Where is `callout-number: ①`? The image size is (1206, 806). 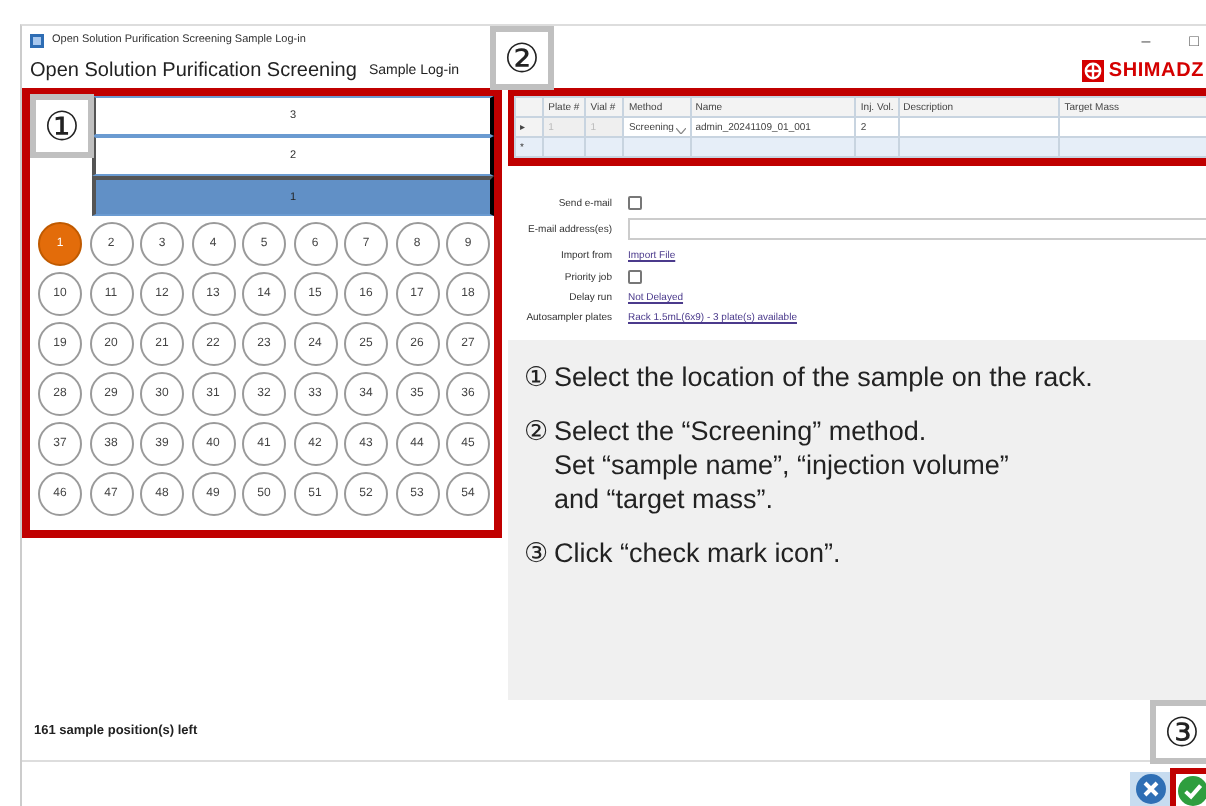
callout-number: ① is located at coordinates (62, 126).